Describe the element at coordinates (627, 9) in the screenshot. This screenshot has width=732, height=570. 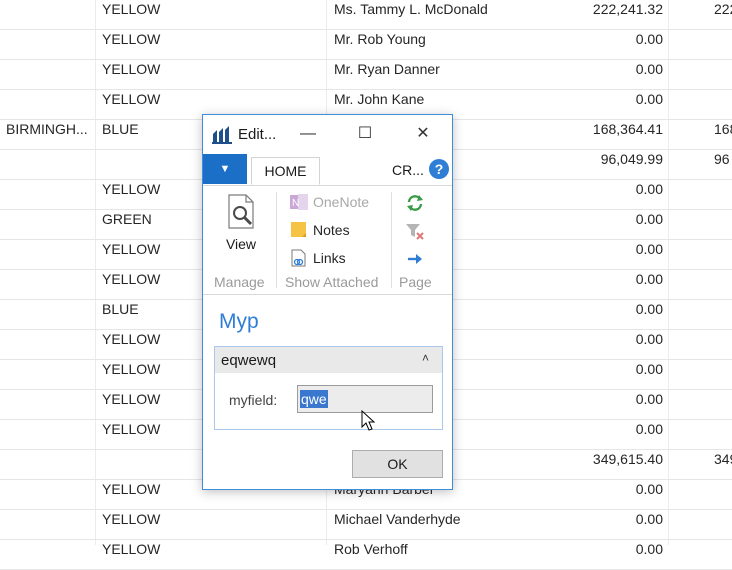
I see `amount-cell: 222,241.32` at that location.